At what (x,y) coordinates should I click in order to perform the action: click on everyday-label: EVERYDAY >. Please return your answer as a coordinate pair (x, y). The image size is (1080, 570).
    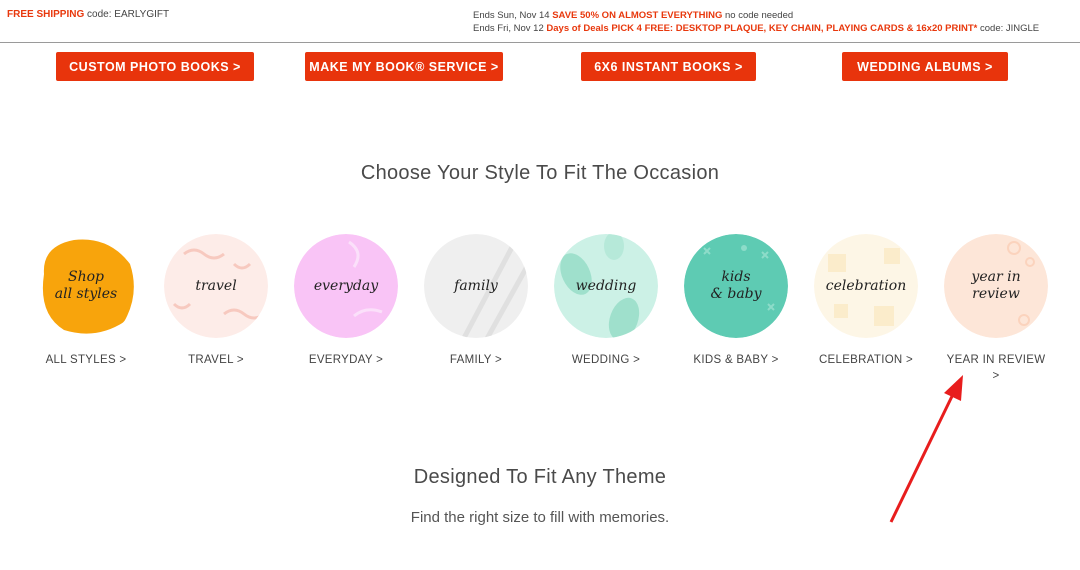
    Looking at the image, I should click on (346, 360).